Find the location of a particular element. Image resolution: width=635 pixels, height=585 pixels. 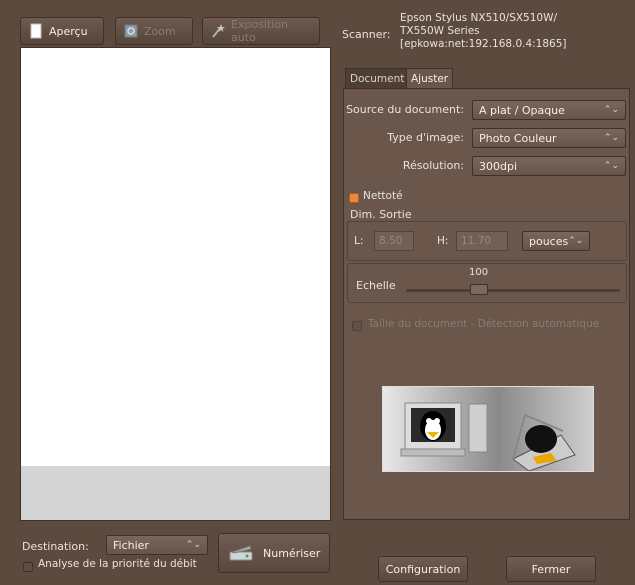

auto-exposure-button: Exposition auto is located at coordinates (261, 31).